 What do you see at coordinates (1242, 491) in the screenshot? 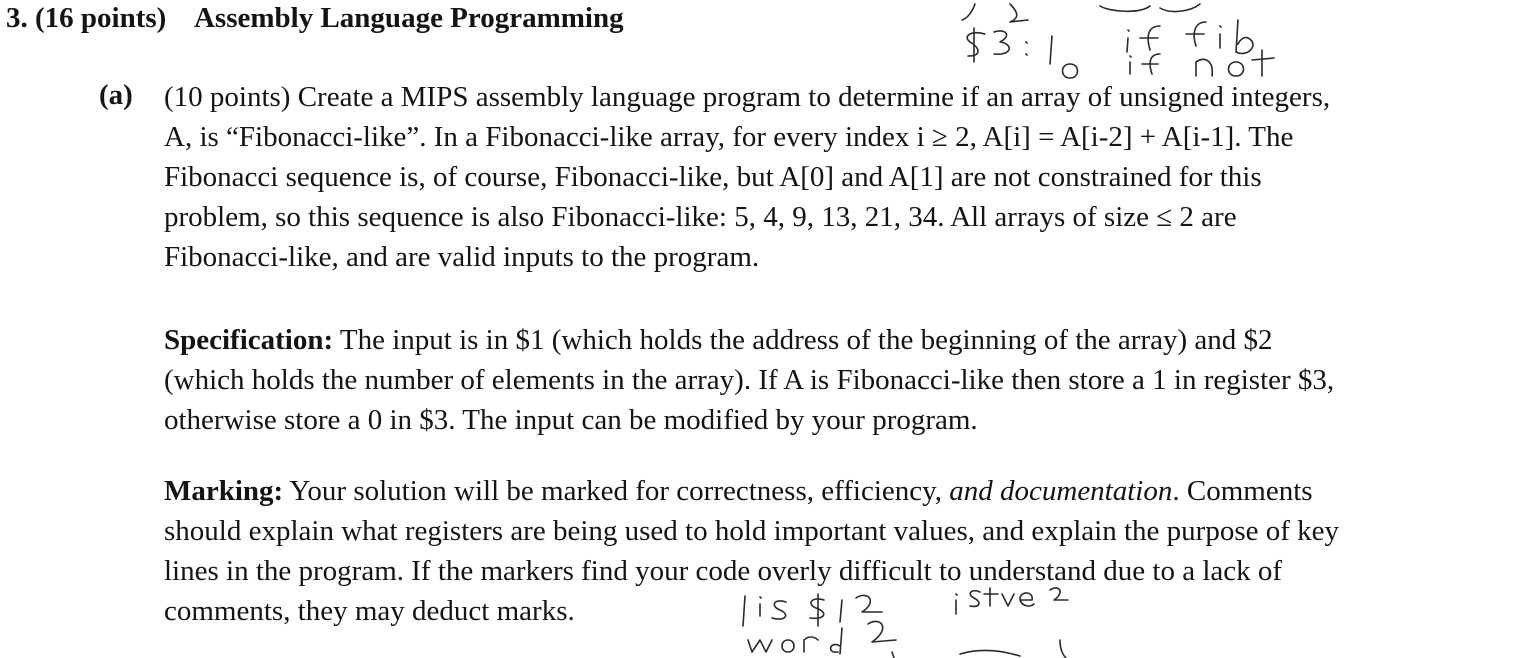
I see `marking-line: . Comments` at bounding box center [1242, 491].